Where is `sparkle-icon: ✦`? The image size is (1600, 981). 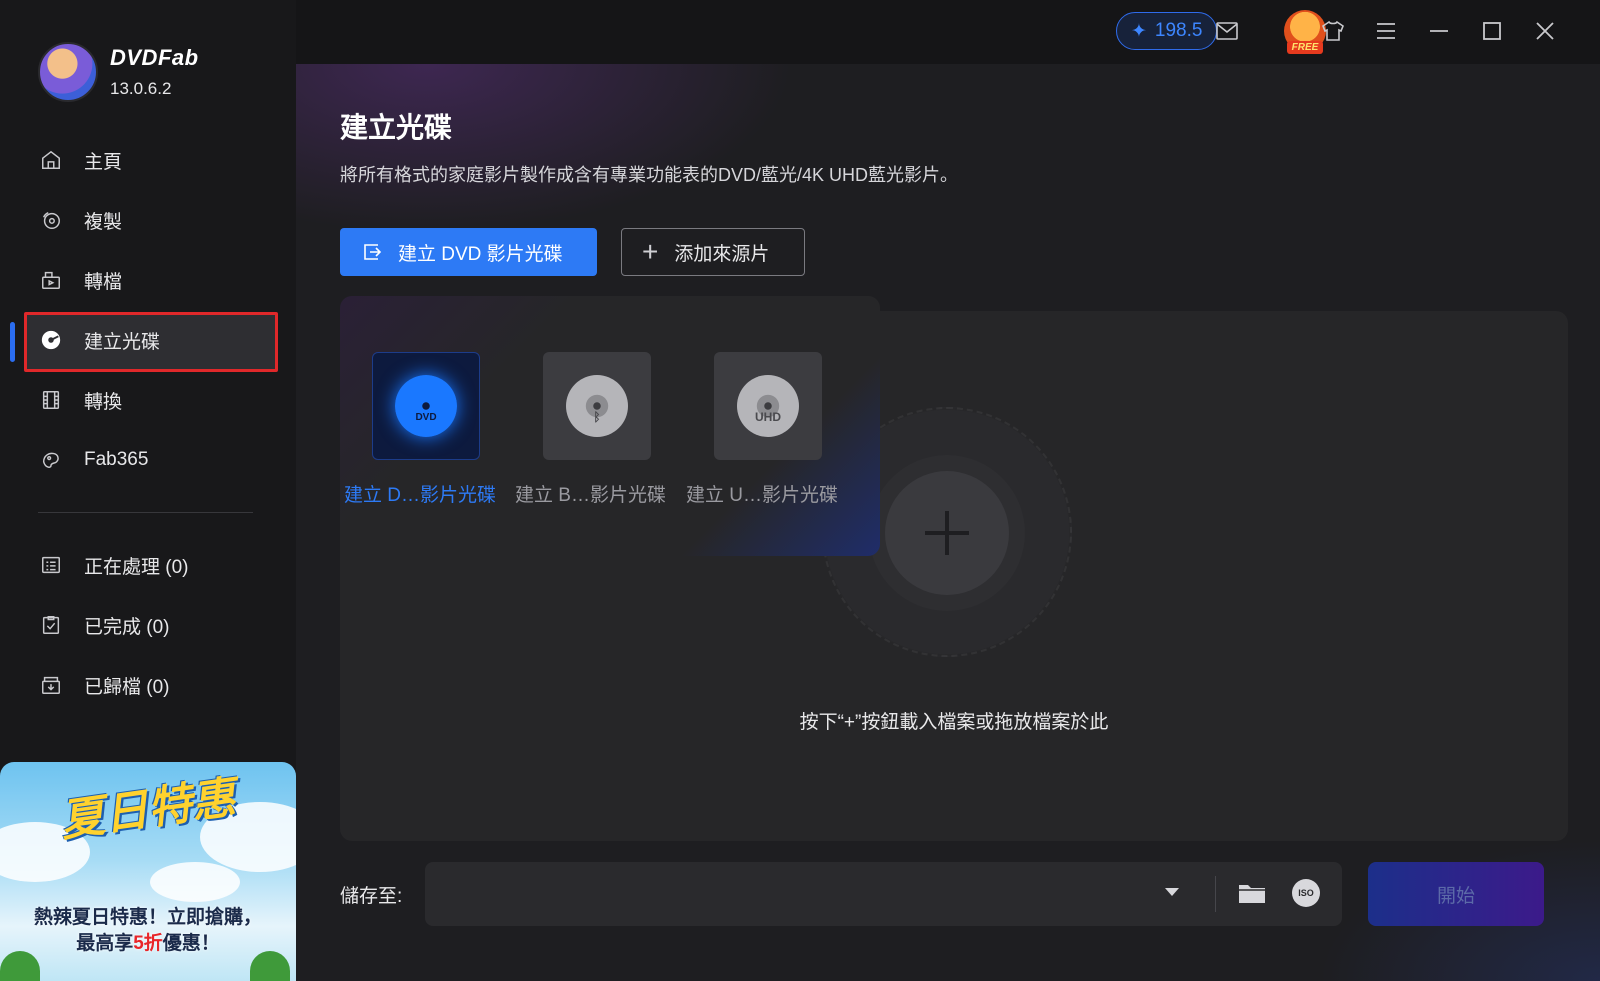
sparkle-icon: ✦ is located at coordinates (1139, 31).